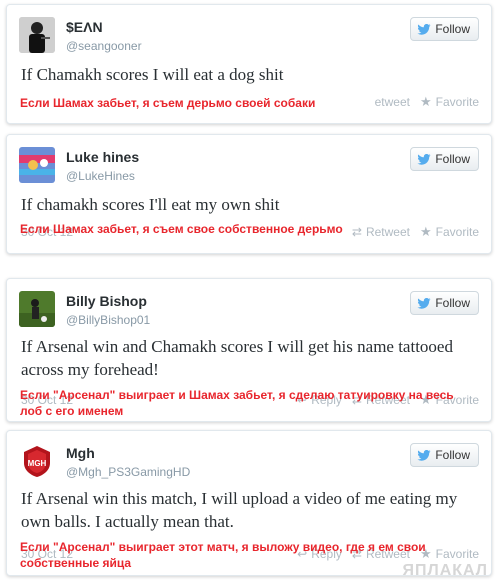 The width and height of the screenshot is (500, 586). I want to click on user-handle: @LukeHines, so click(100, 176).